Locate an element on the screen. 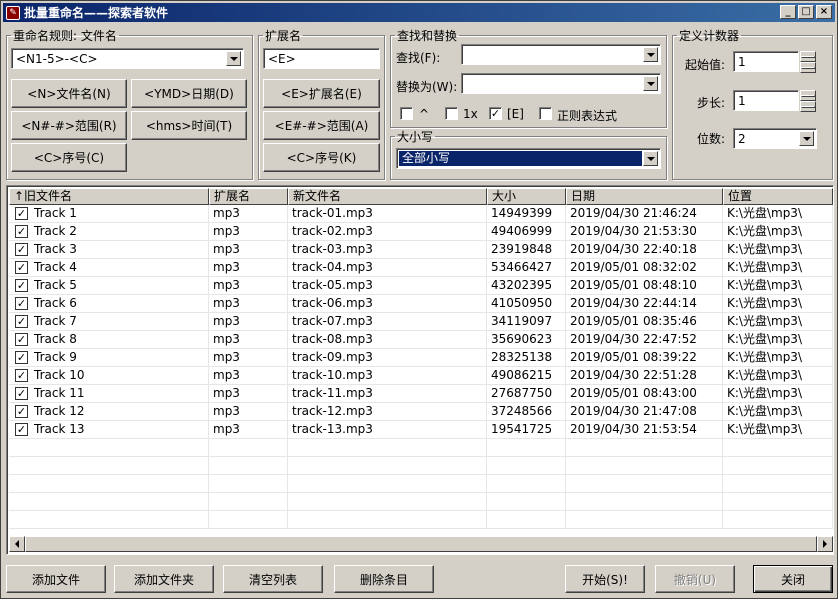 Image resolution: width=838 pixels, height=599 pixels. minimize-icon: _ is located at coordinates (788, 12).